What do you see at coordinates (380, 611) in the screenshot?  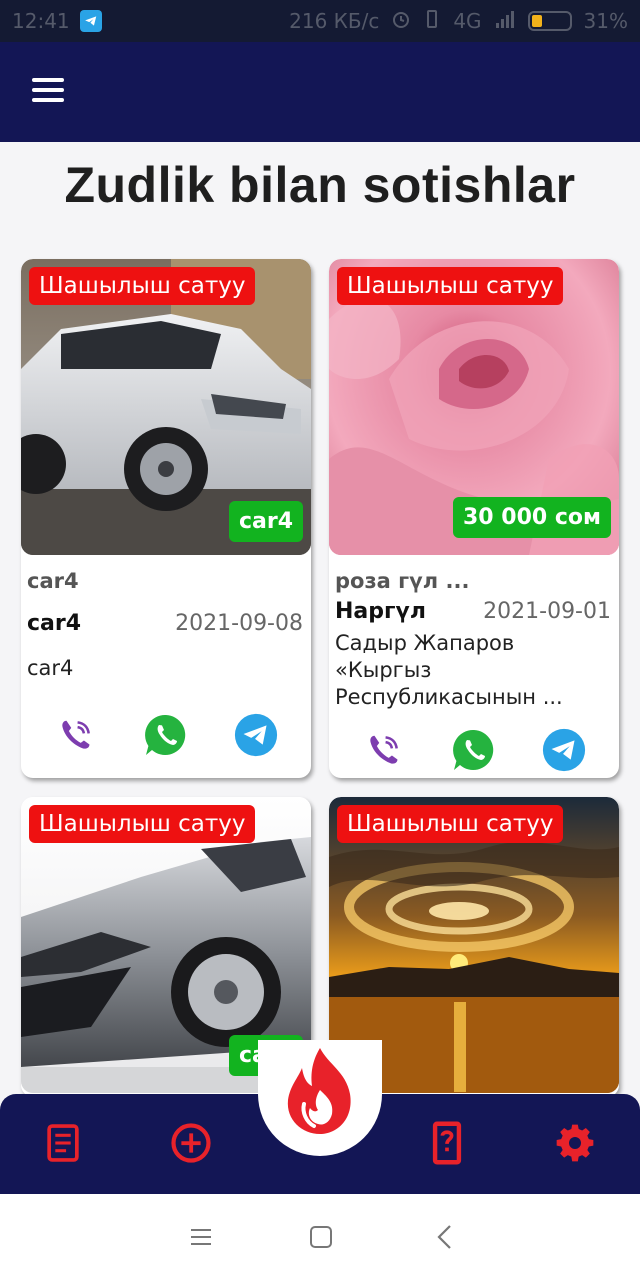 I see `seller-name: Наргүл` at bounding box center [380, 611].